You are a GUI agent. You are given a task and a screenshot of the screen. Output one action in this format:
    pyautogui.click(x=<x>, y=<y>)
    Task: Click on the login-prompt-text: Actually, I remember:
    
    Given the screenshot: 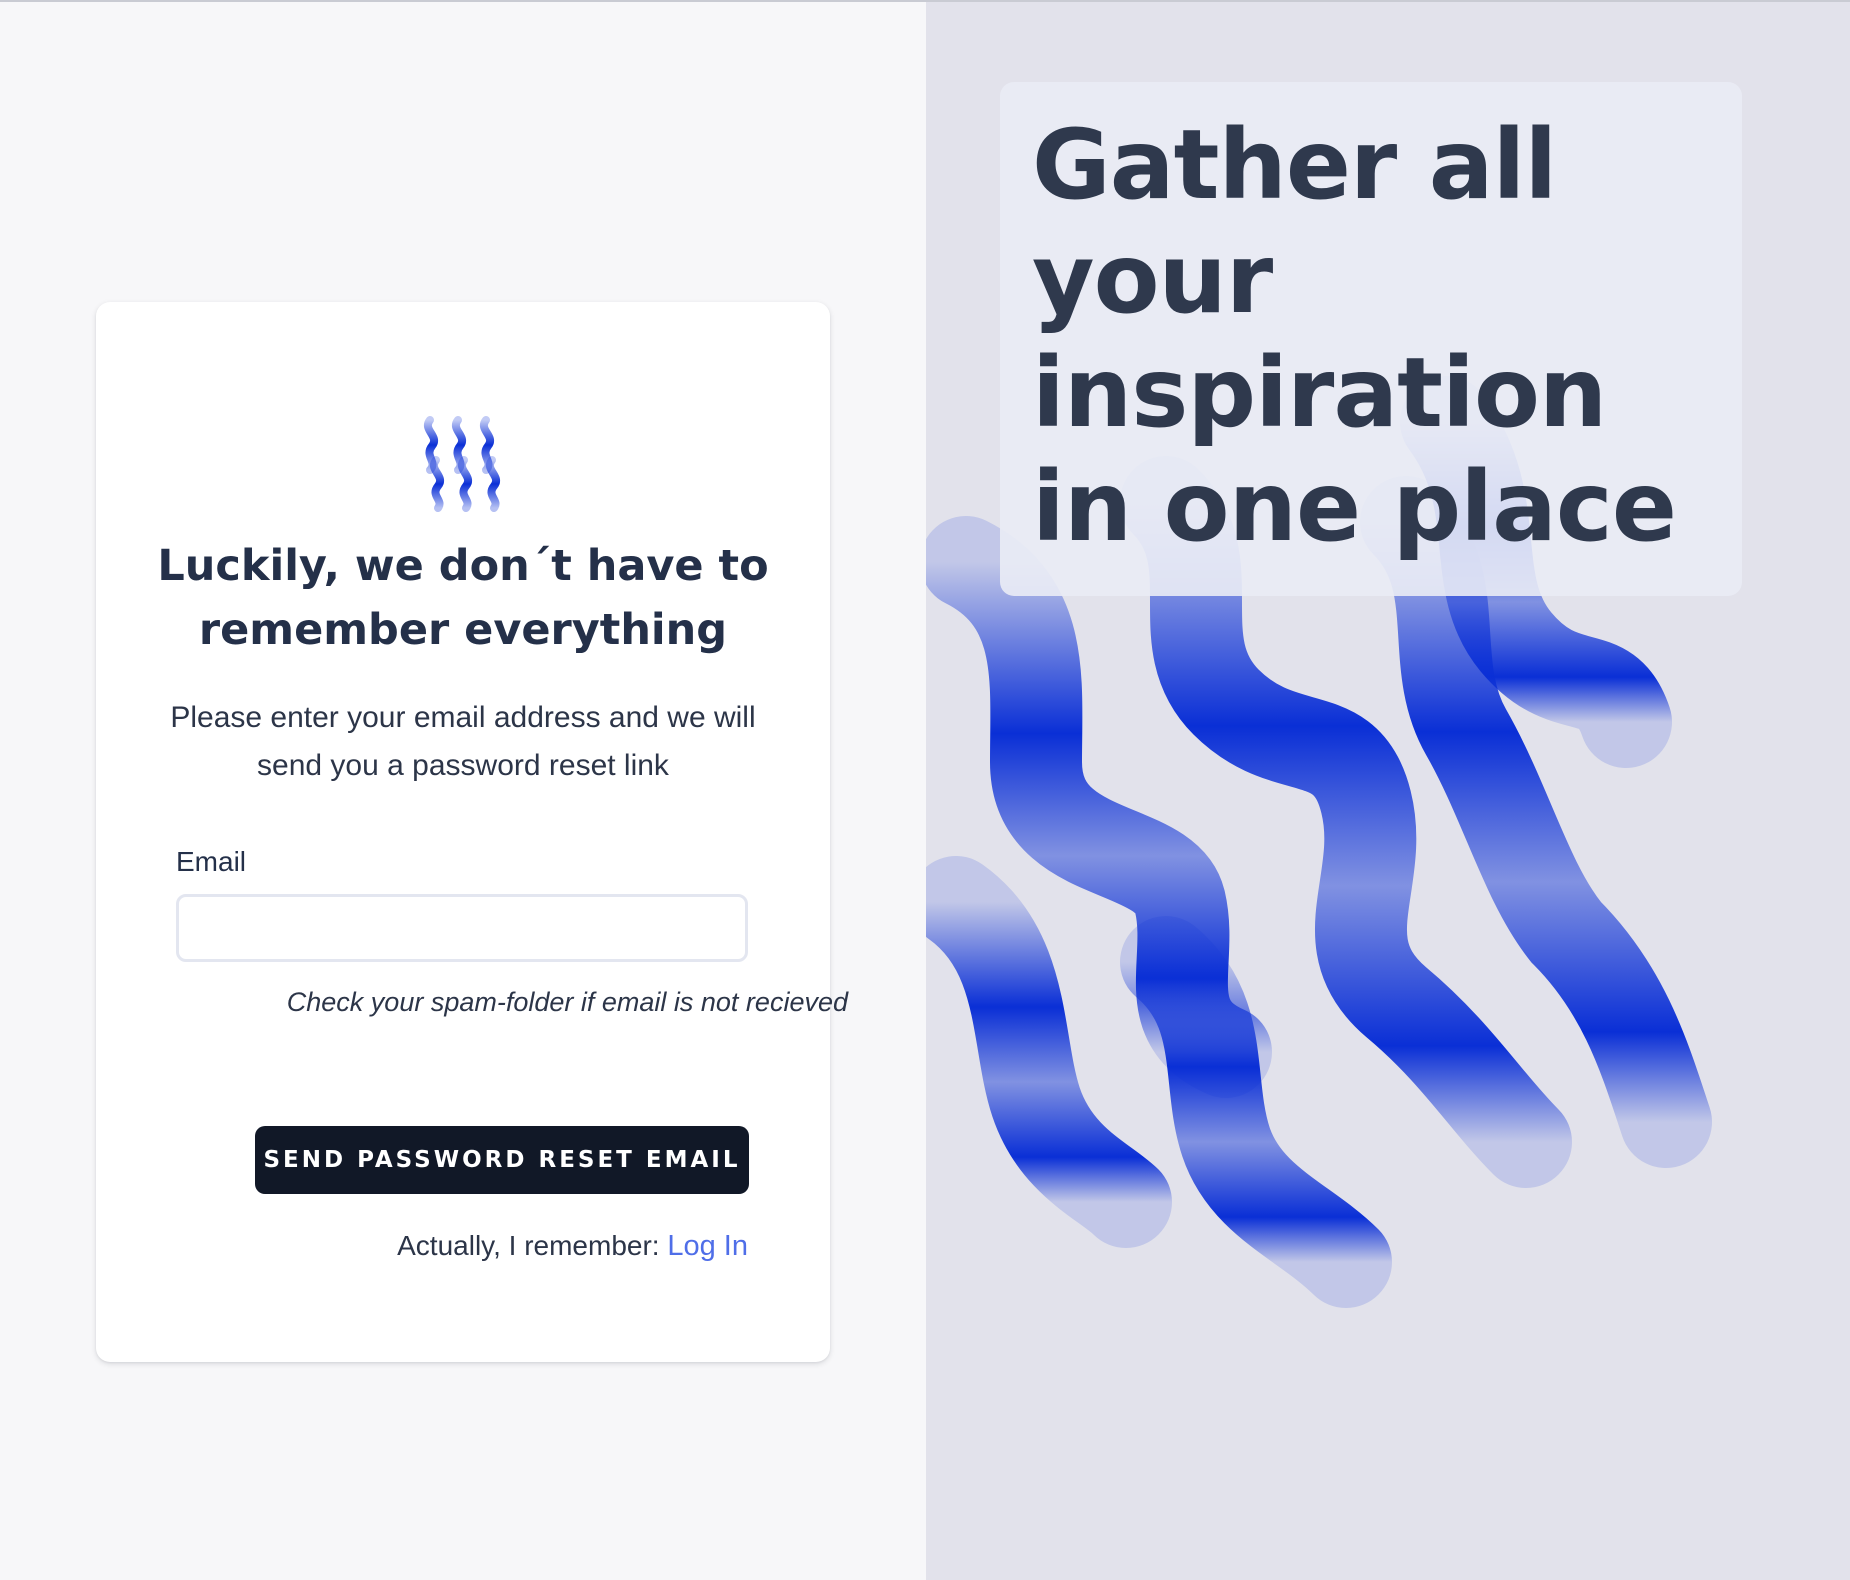 What is the action you would take?
    pyautogui.click(x=532, y=1245)
    